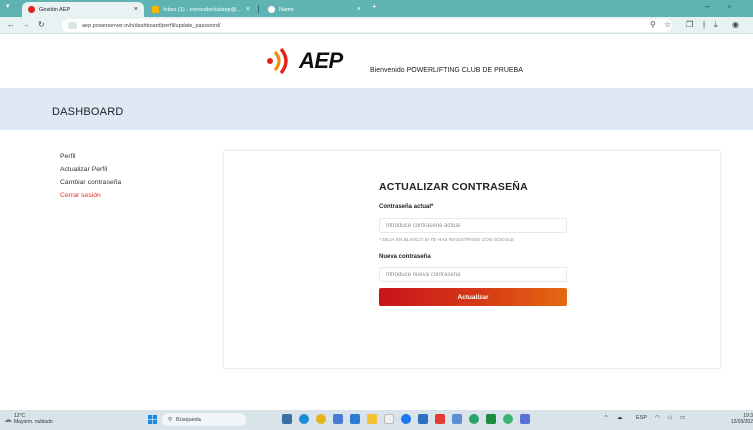 The height and width of the screenshot is (430, 753). I want to click on maximize-icon: ▫, so click(729, 6).